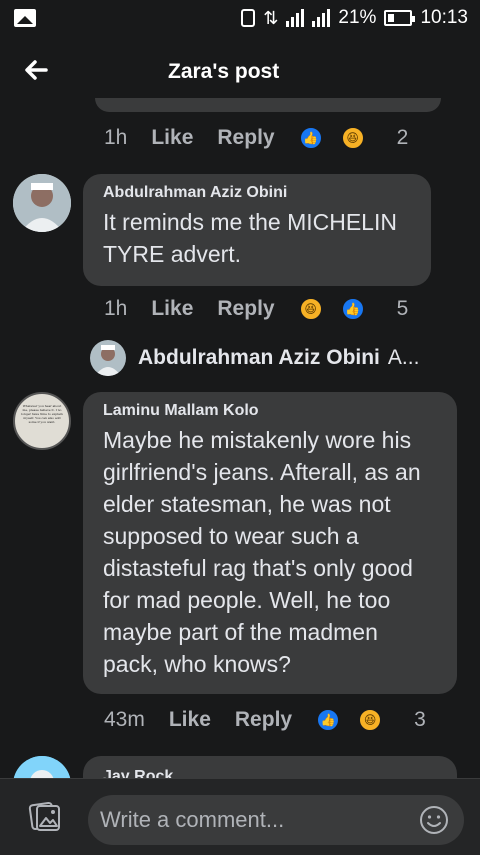 This screenshot has width=480, height=855. What do you see at coordinates (224, 71) in the screenshot?
I see `page-title: Zara's post` at bounding box center [224, 71].